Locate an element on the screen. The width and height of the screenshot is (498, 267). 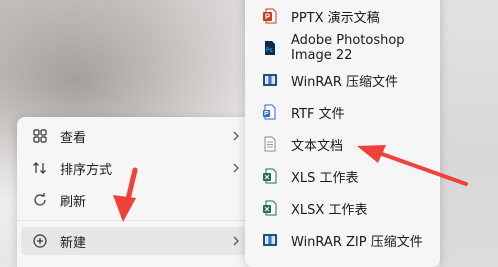
photoshop-file-icon: Ps is located at coordinates (270, 48).